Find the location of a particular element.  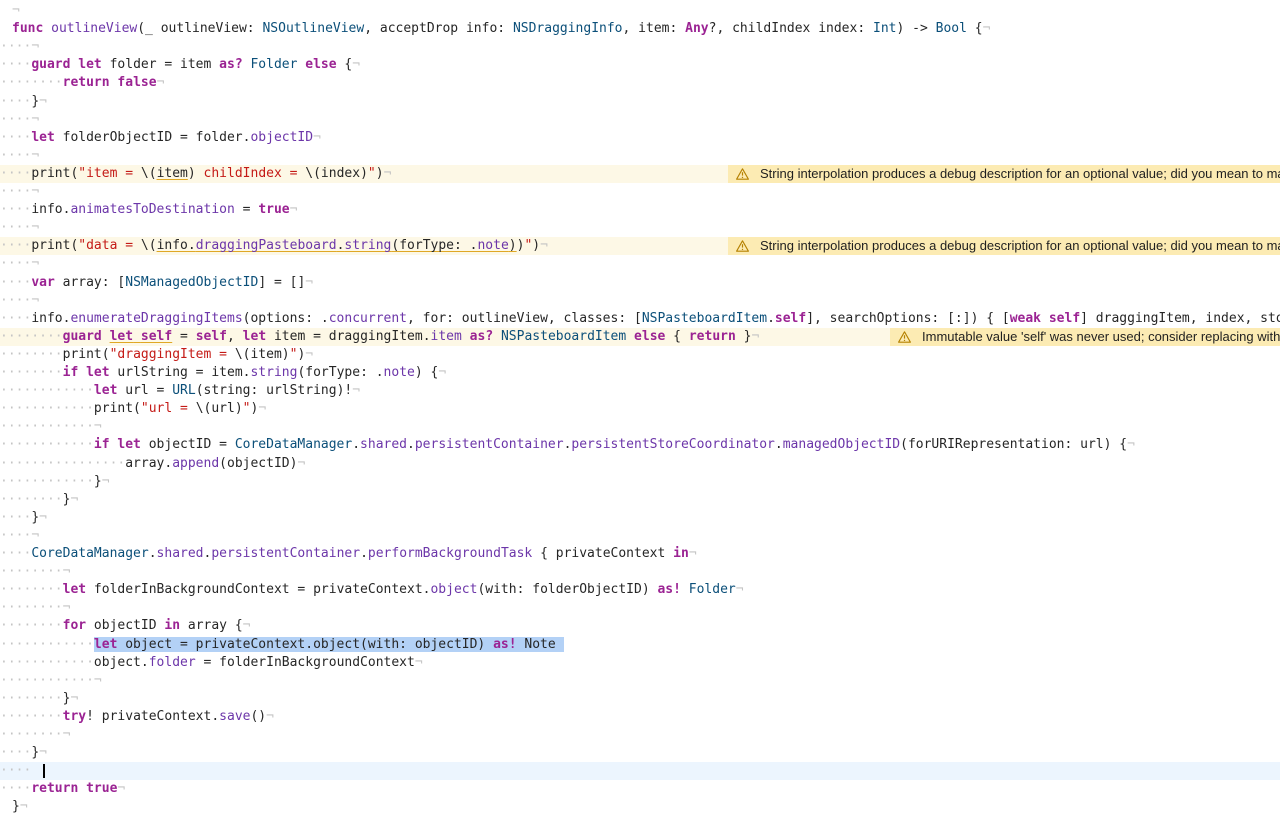

code-line: ········try! privateContext.save()¬ is located at coordinates (640, 717).